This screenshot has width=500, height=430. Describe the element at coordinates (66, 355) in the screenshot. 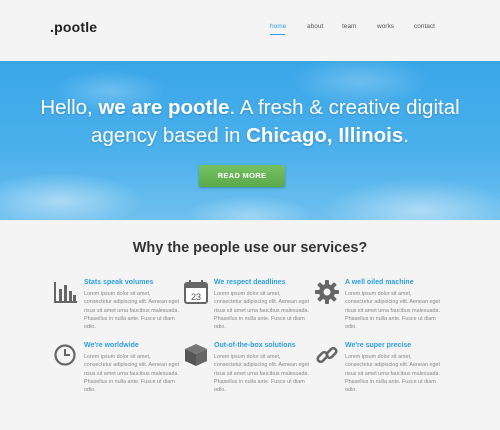

I see `clock-icon` at that location.